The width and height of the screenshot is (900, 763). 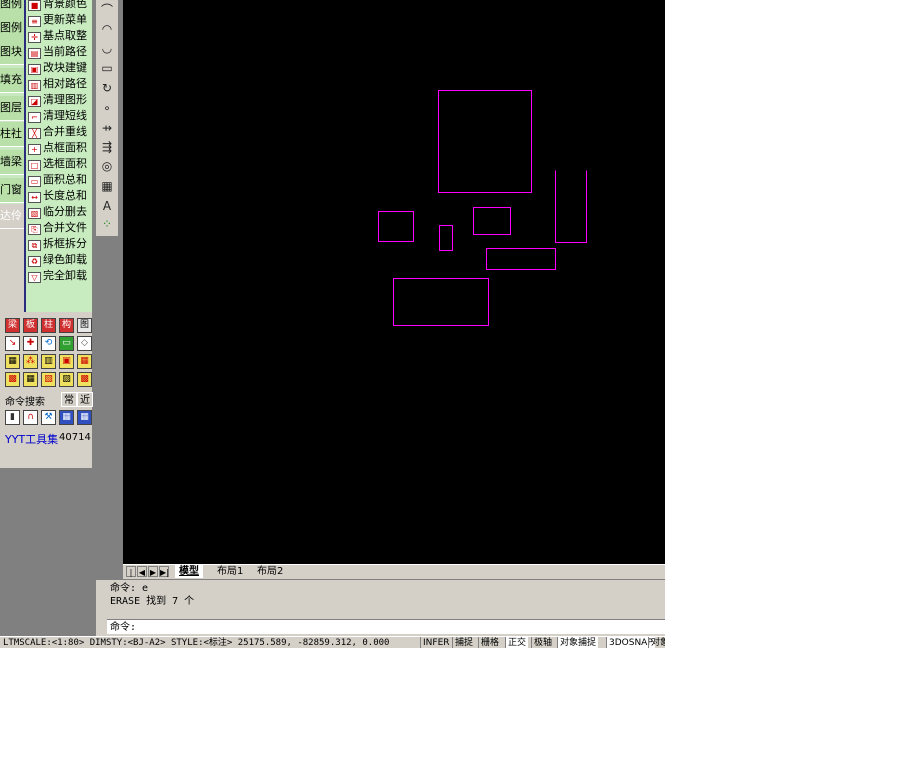 I want to click on palette-tab-block: 图块, so click(x=13, y=52).